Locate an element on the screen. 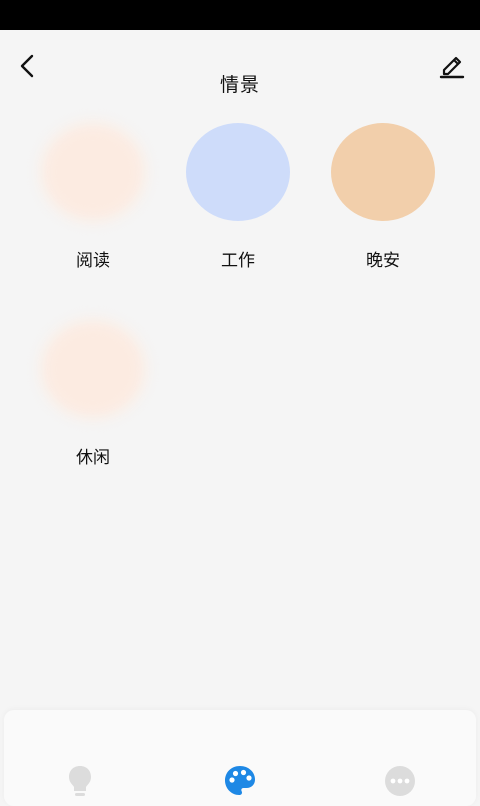 The height and width of the screenshot is (806, 480). nav-item-lights is located at coordinates (80, 784).